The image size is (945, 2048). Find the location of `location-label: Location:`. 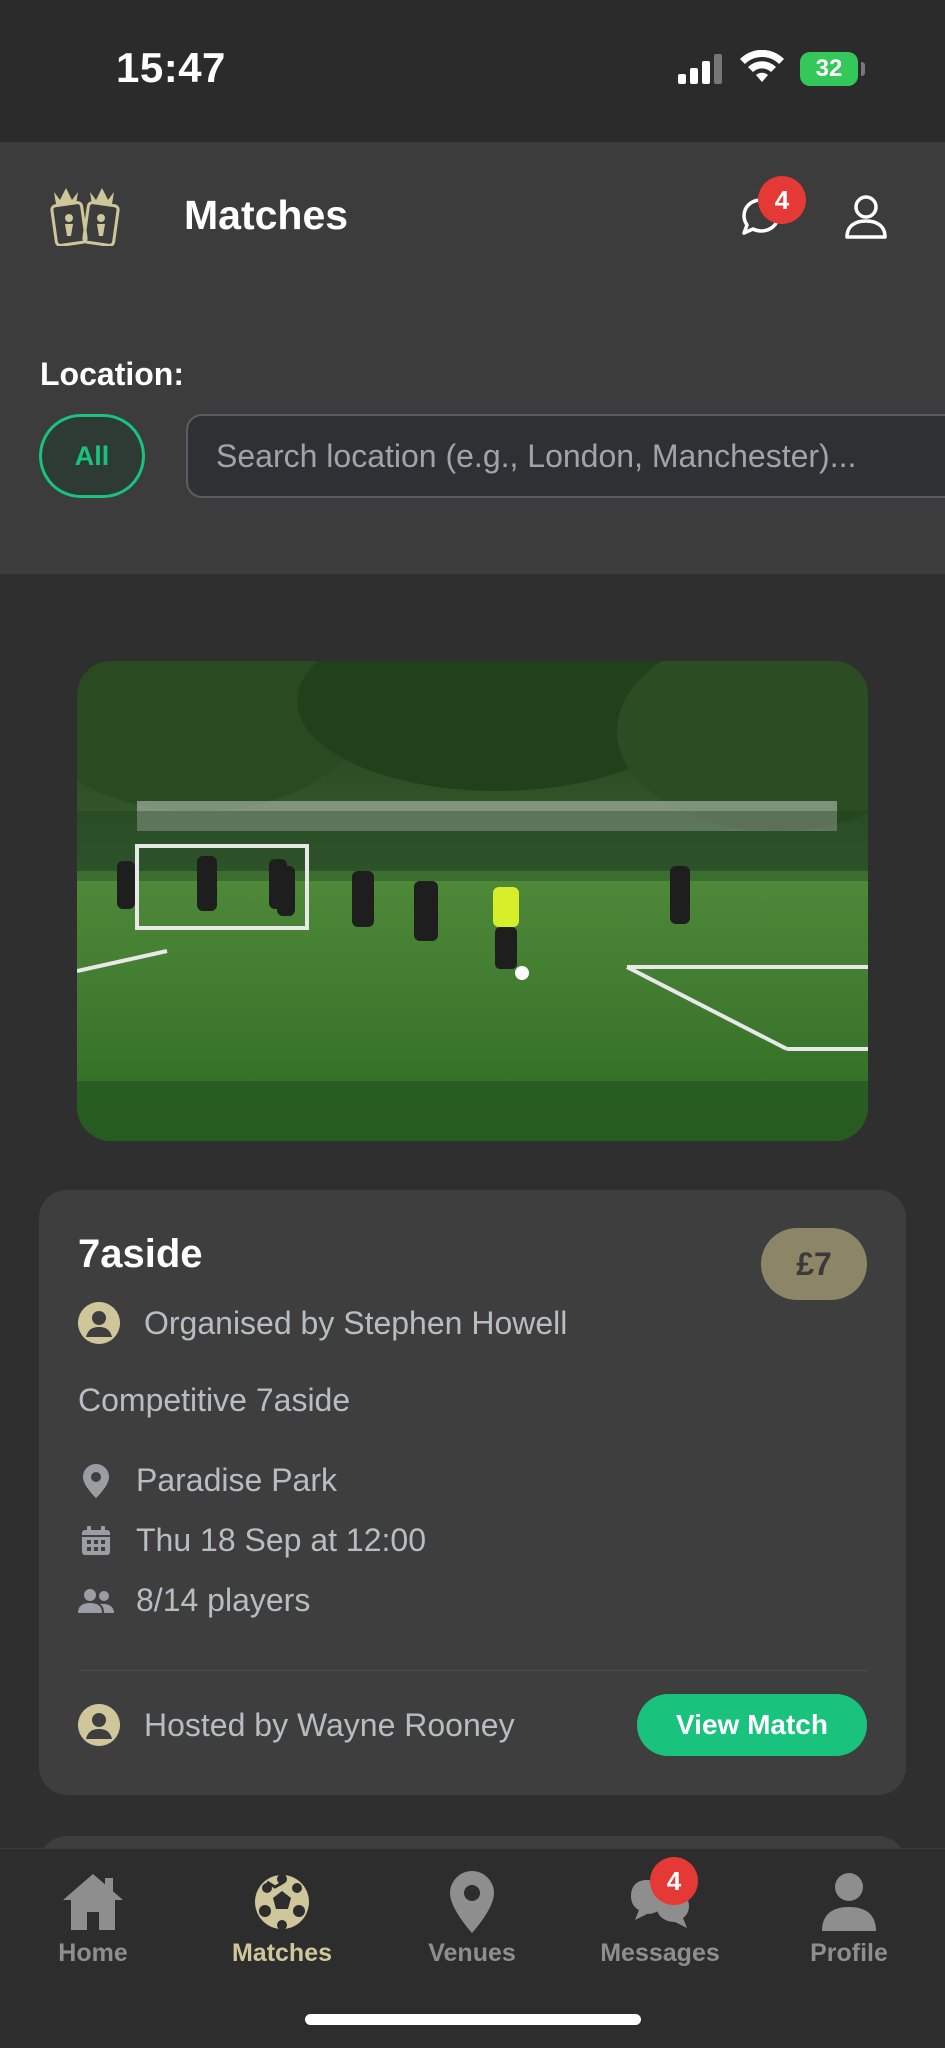

location-label: Location: is located at coordinates (112, 374).